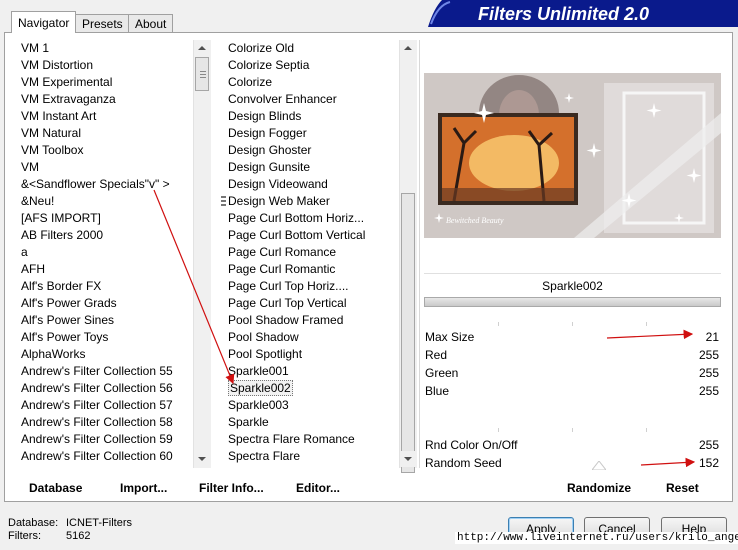 The image size is (738, 550). I want to click on filter-item-label: Convolver Enhancer, so click(282, 99).